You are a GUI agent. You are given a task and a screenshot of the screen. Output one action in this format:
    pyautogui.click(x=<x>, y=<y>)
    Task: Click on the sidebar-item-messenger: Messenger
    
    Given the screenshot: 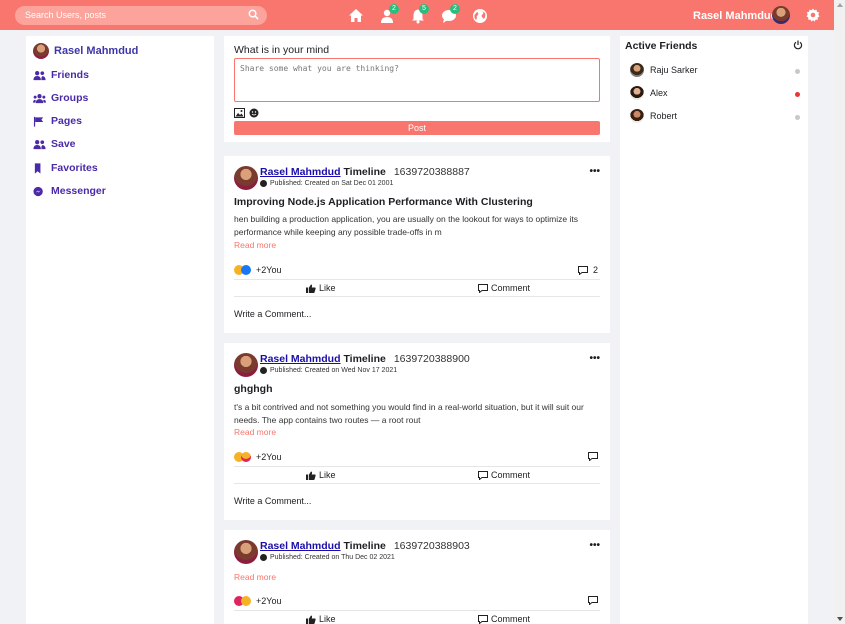 What is the action you would take?
    pyautogui.click(x=69, y=191)
    